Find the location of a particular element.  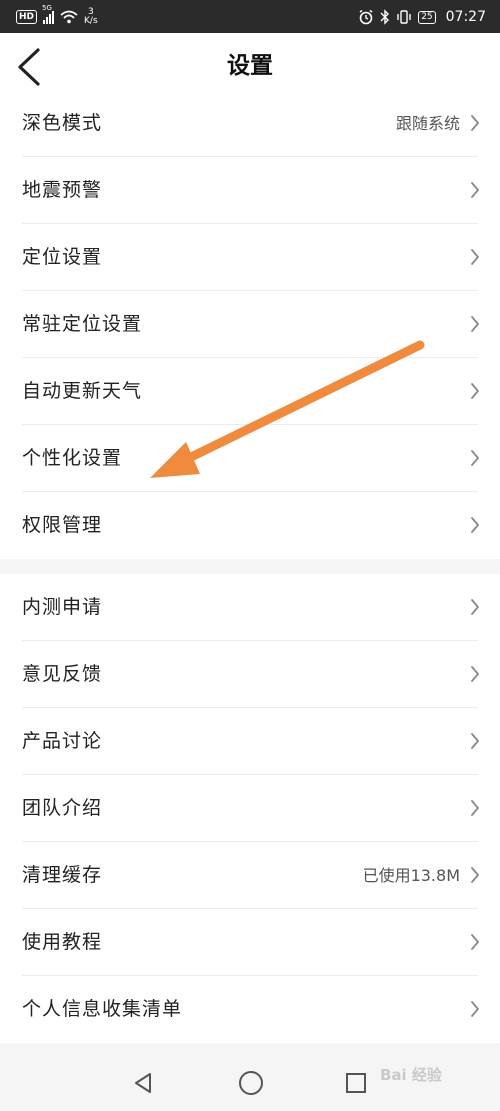

settings-row-label: 使用教程 is located at coordinates (62, 942).